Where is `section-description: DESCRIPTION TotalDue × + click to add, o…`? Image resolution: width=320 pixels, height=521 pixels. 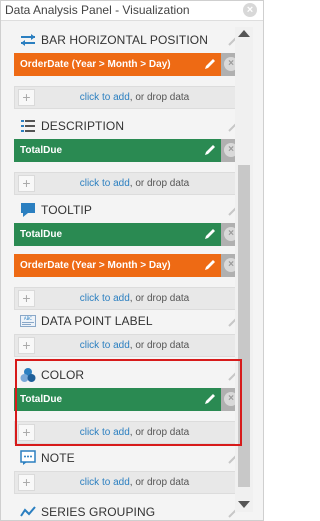 section-description: DESCRIPTION TotalDue × + click to add, o… is located at coordinates (127, 154).